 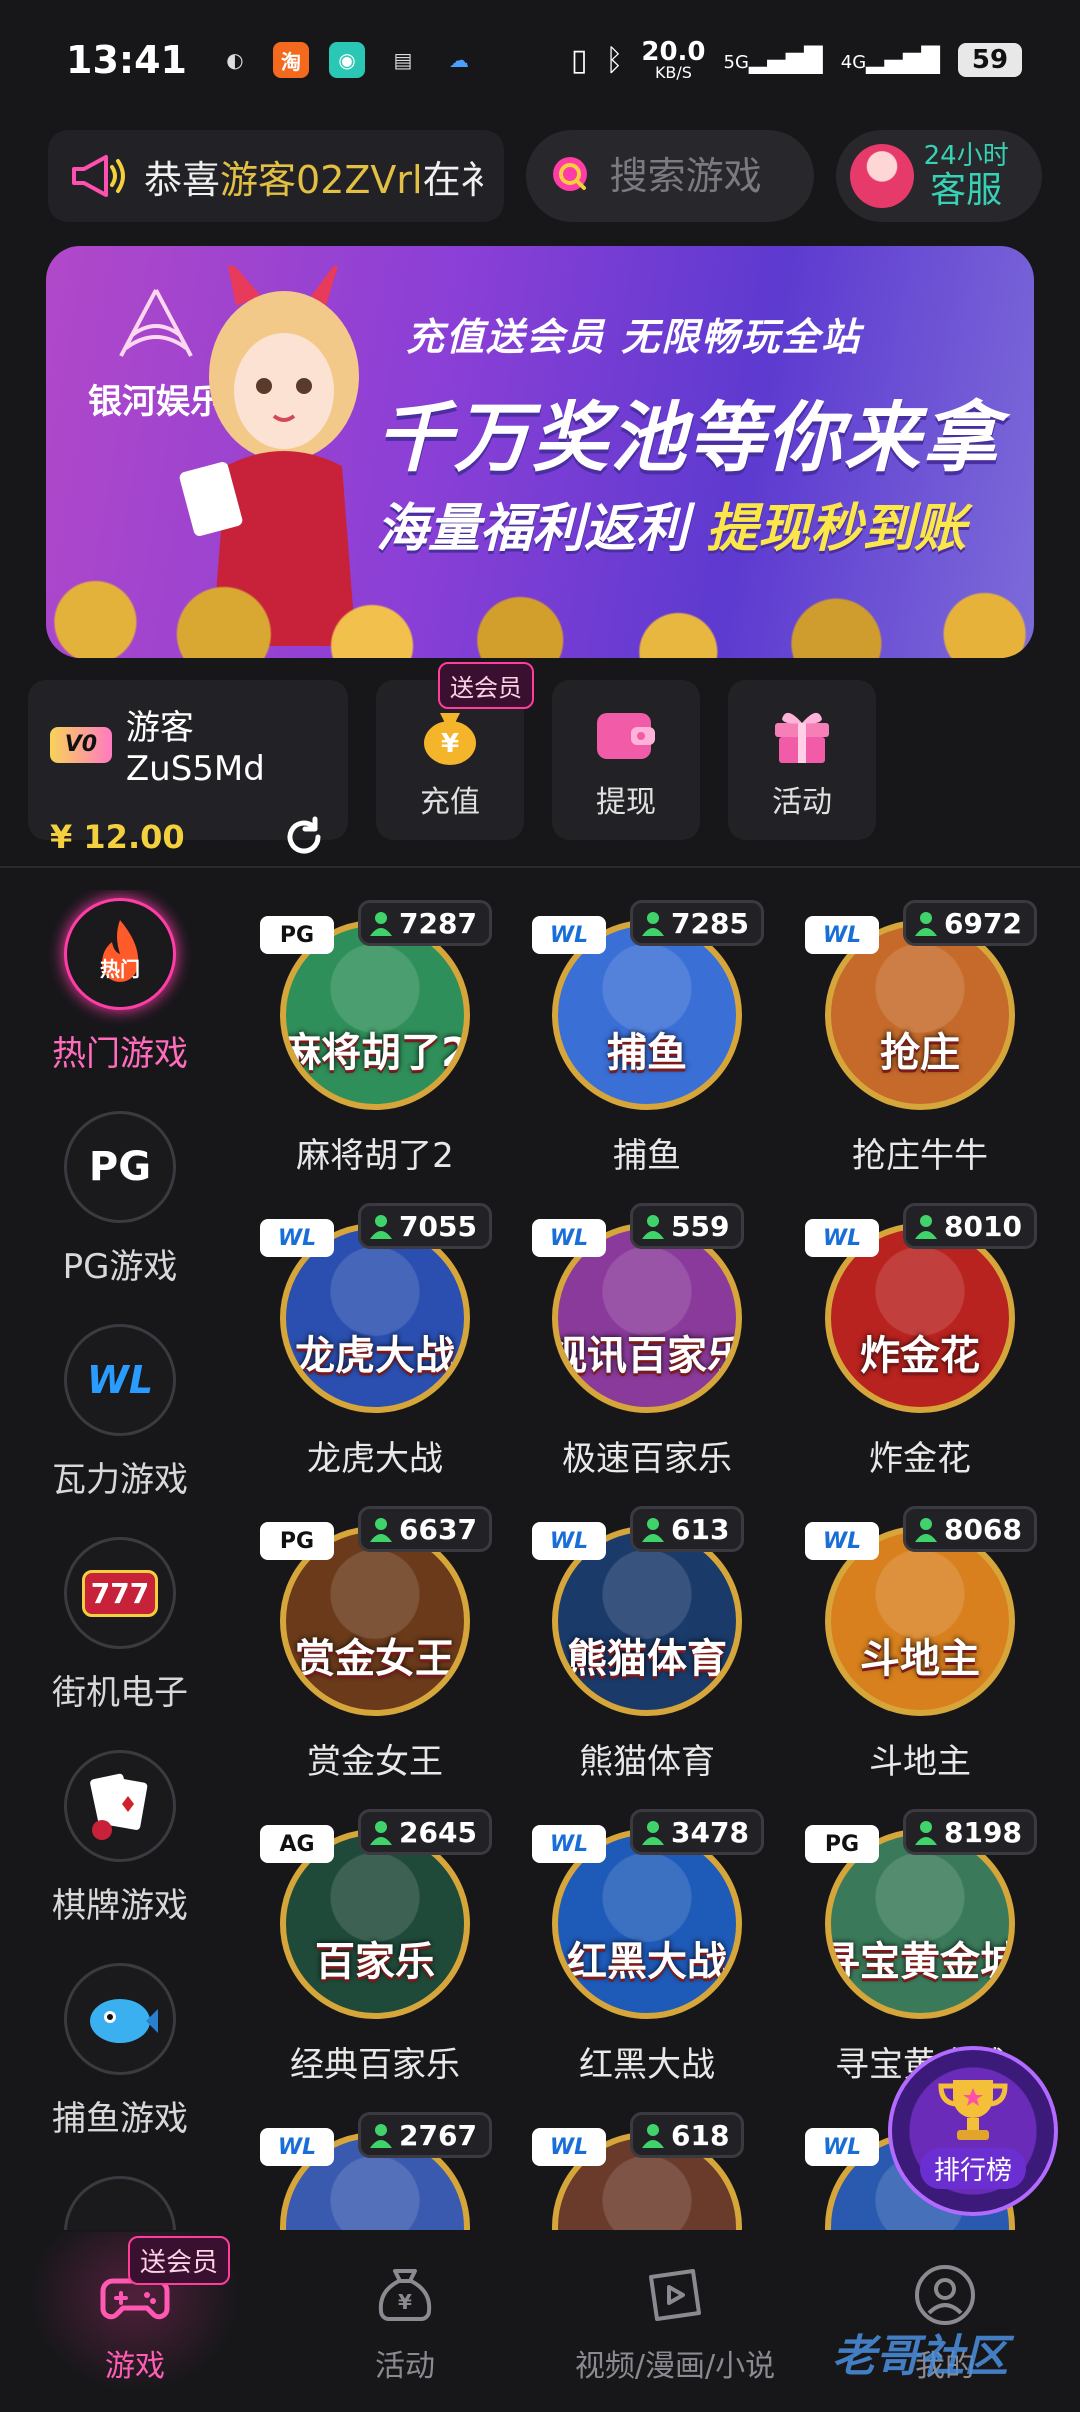 I want to click on category-more, so click(x=120, y=2199).